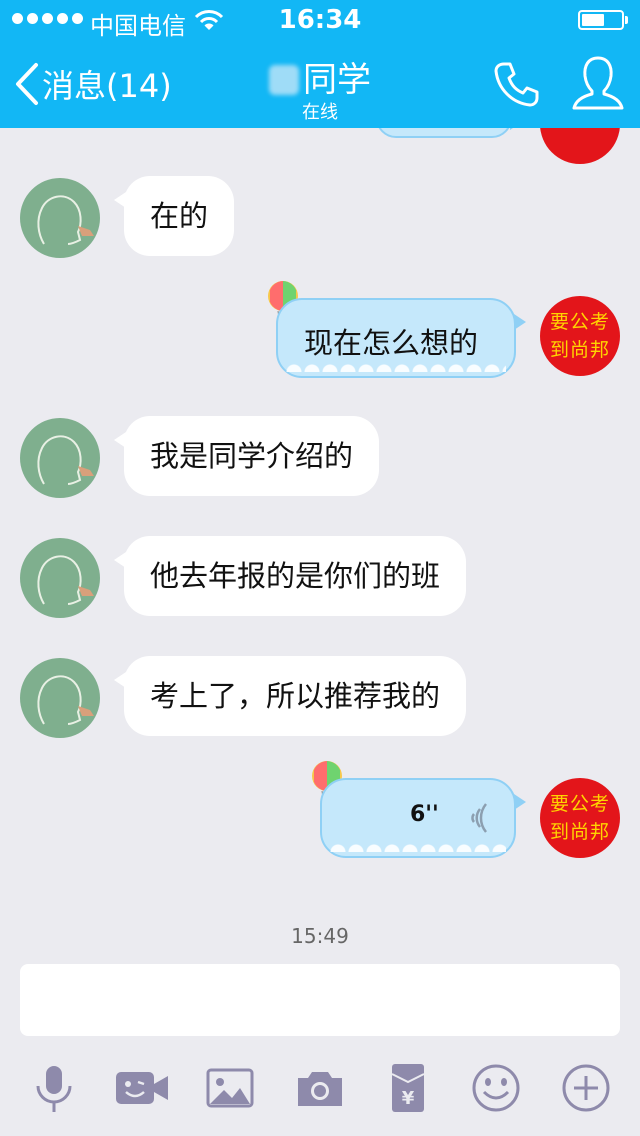  I want to click on contact-name: 同学, so click(320, 76).